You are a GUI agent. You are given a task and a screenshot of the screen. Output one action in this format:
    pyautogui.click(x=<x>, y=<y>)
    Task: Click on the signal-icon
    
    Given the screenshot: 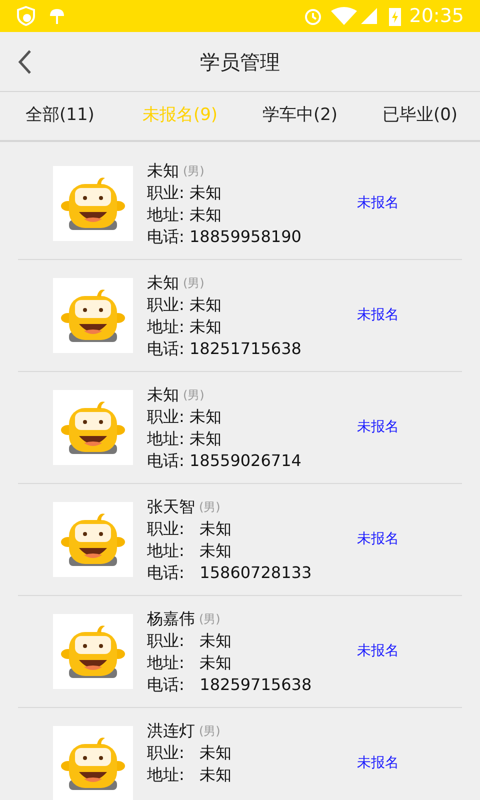 What is the action you would take?
    pyautogui.click(x=369, y=16)
    